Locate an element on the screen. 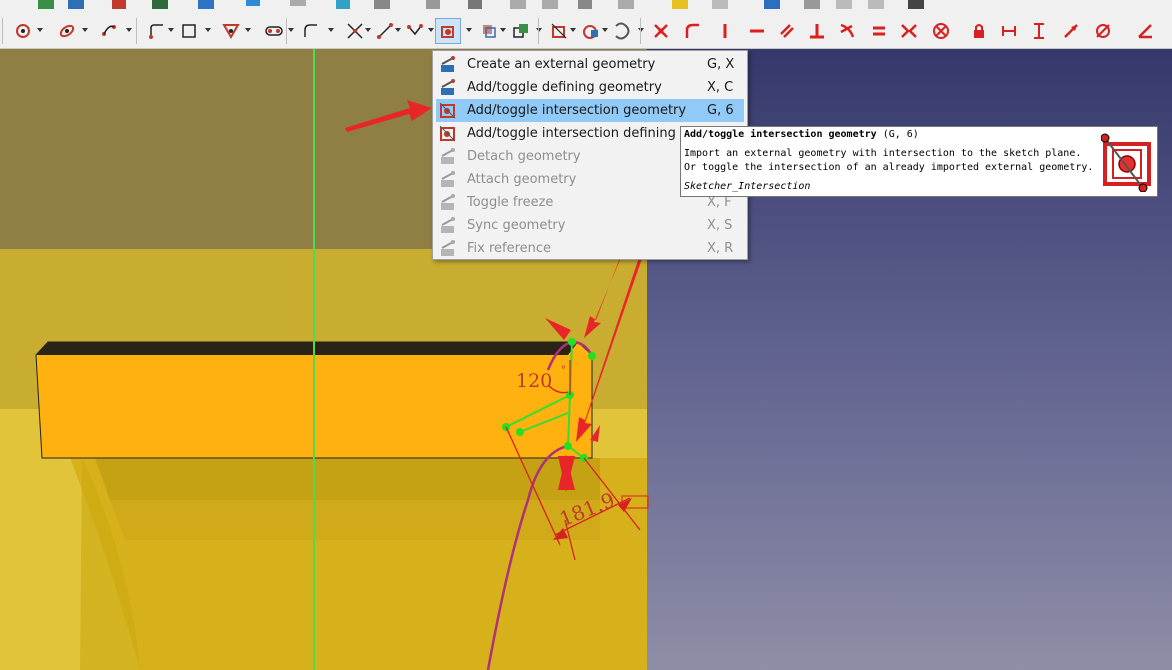 This screenshot has width=1172, height=670. constraint-tangent-icon is located at coordinates (847, 30).